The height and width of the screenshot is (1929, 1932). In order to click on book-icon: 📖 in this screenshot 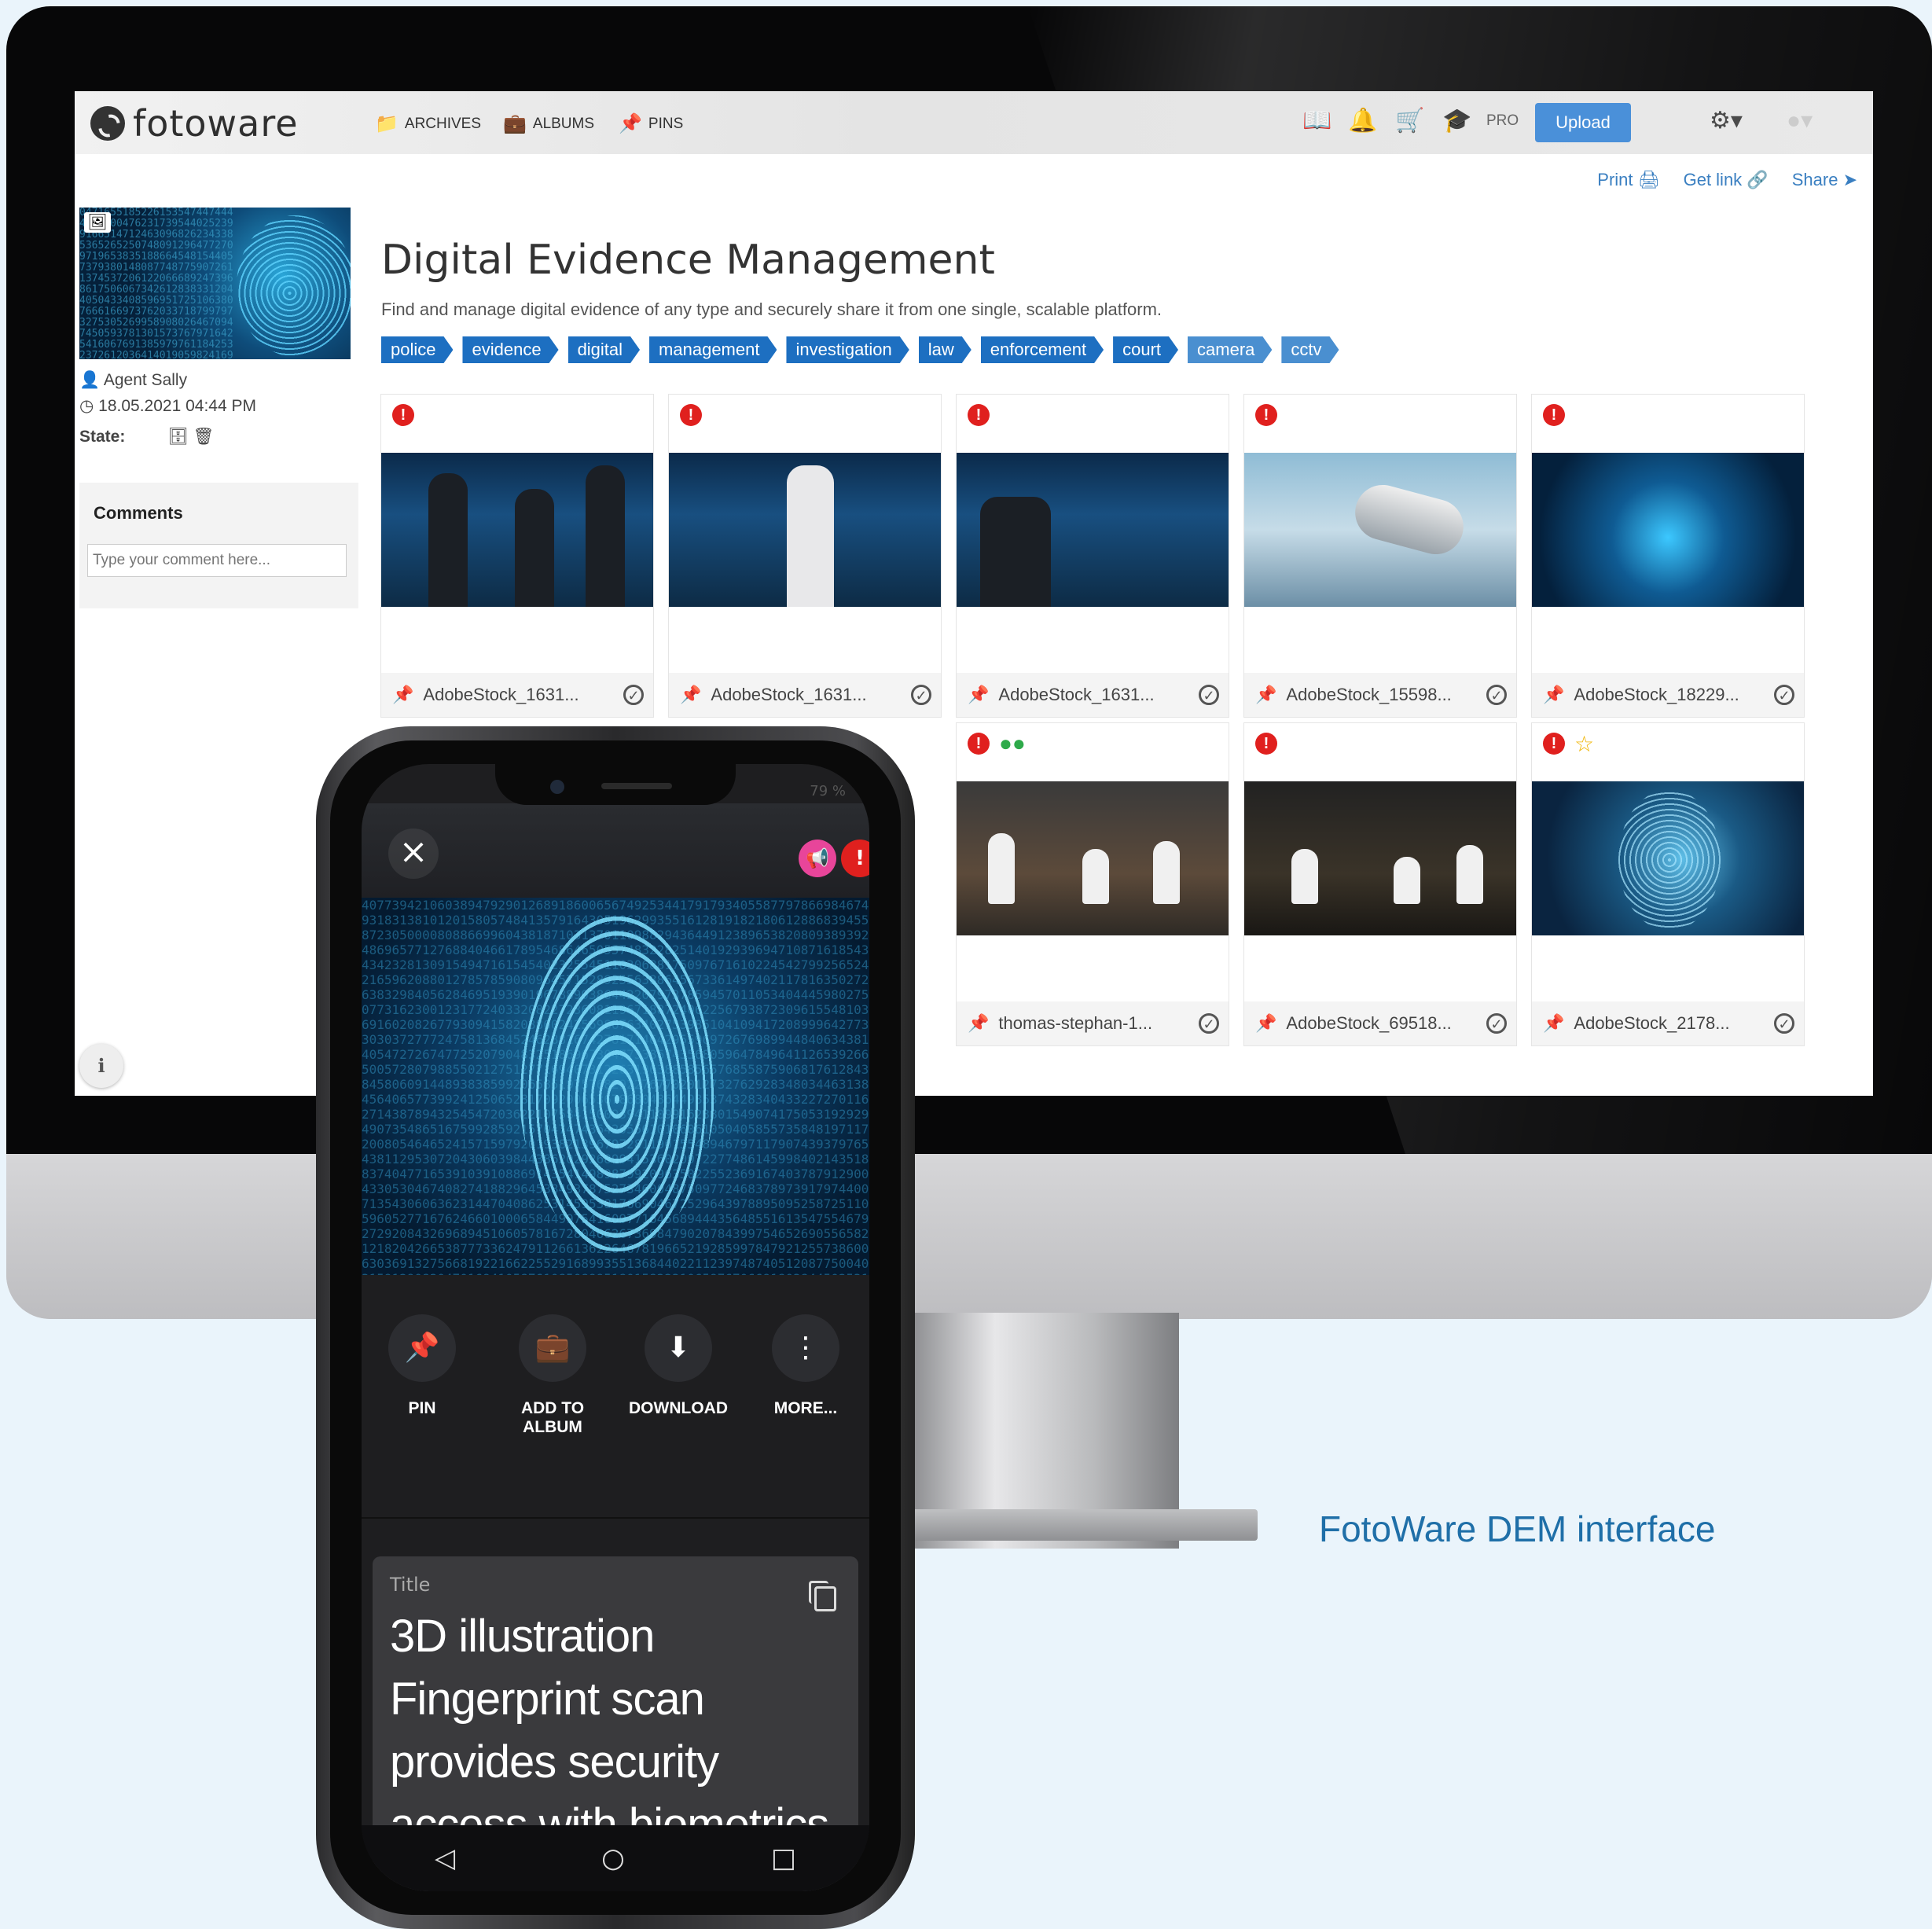, I will do `click(1316, 120)`.